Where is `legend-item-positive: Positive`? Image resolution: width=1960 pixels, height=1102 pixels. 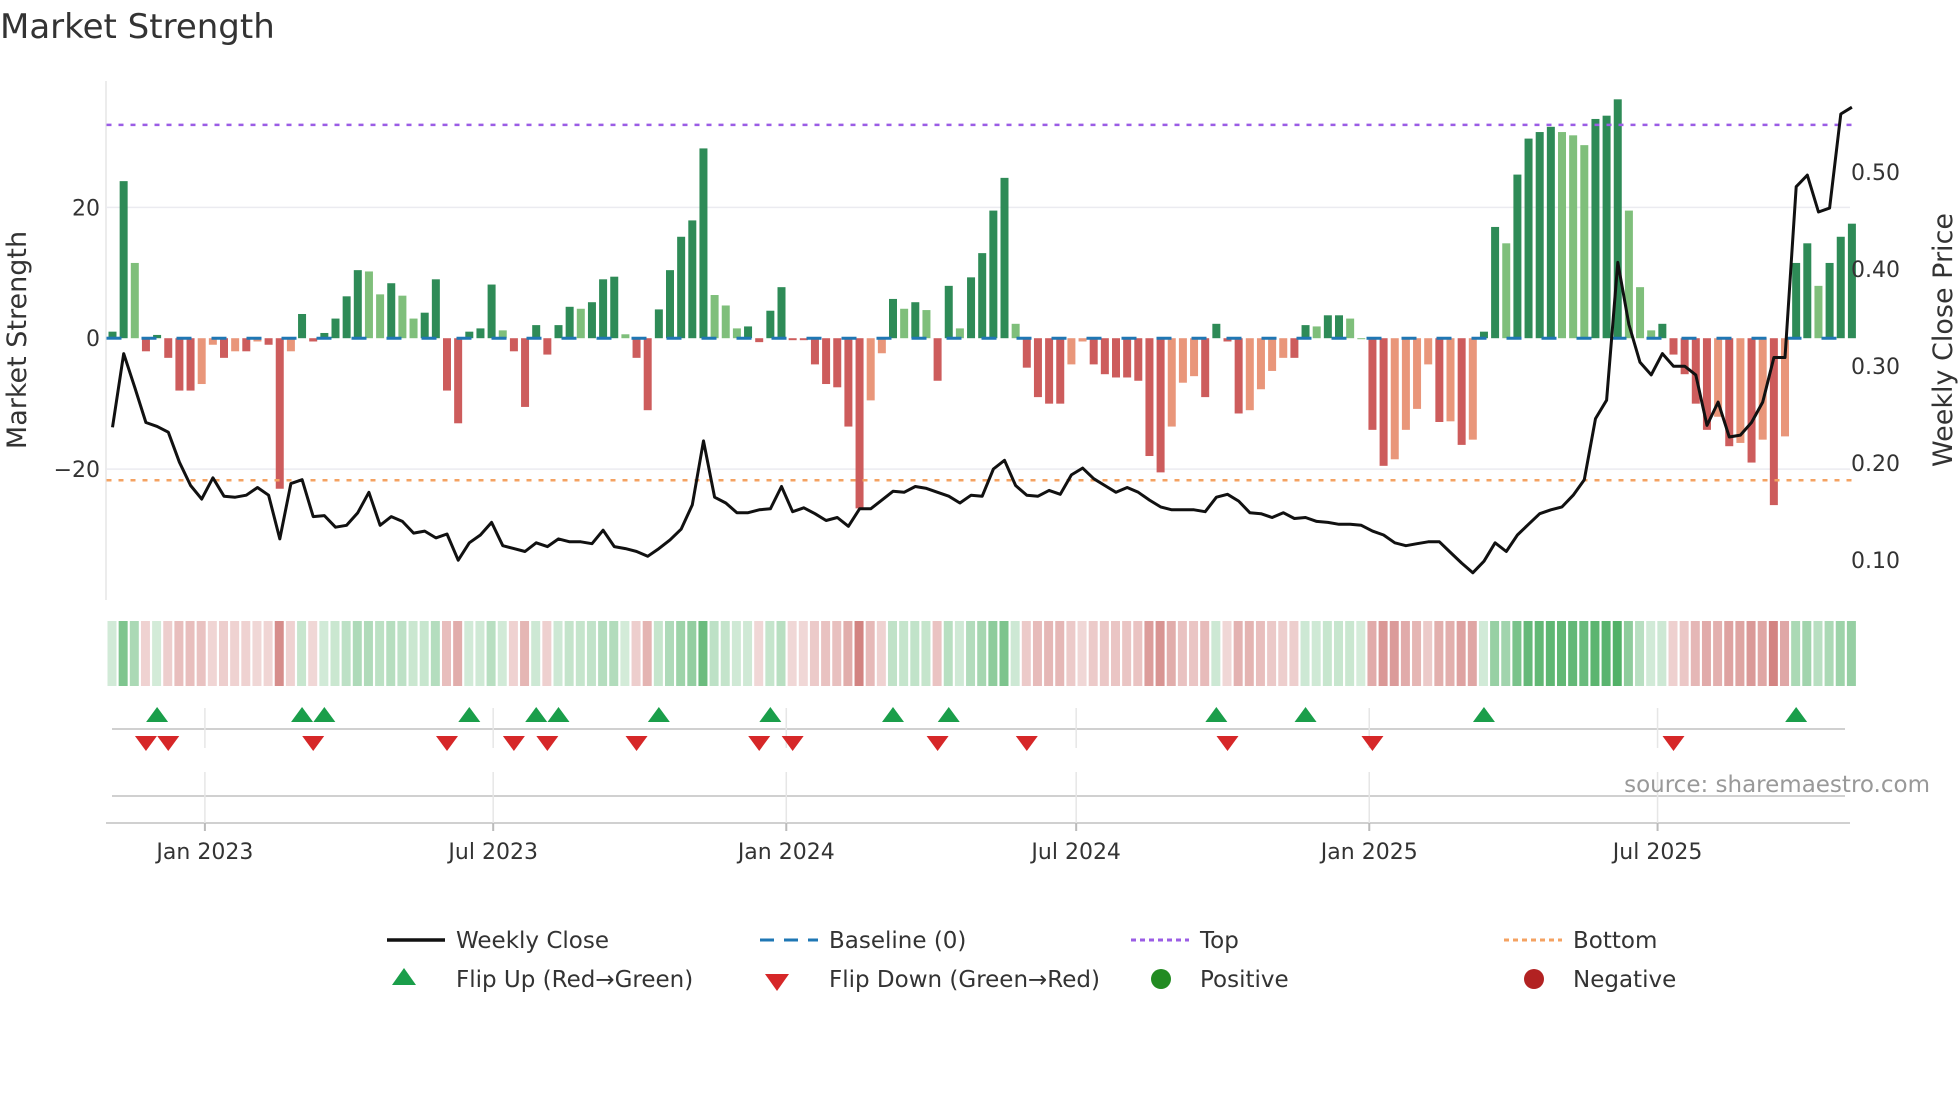
legend-item-positive: Positive is located at coordinates (1220, 980).